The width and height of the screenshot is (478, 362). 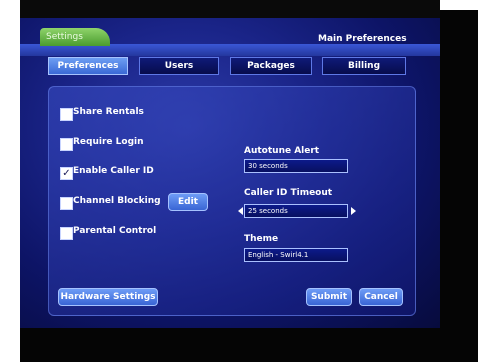 I want to click on theme-label: Theme, so click(x=261, y=239).